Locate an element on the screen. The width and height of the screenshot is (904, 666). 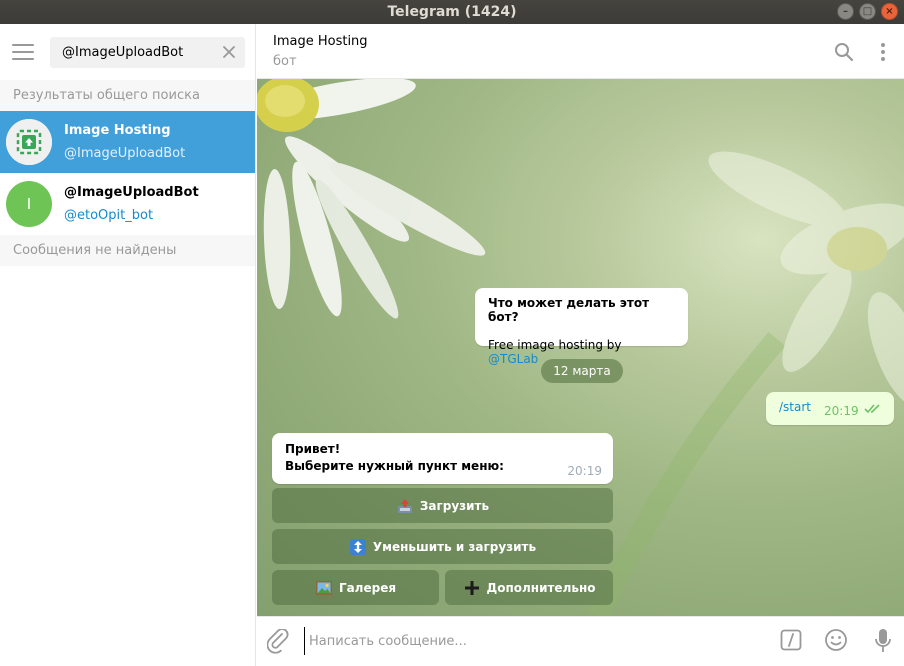
keyboard-resize-upload-label: Уменьшить и загрузить is located at coordinates (454, 546).